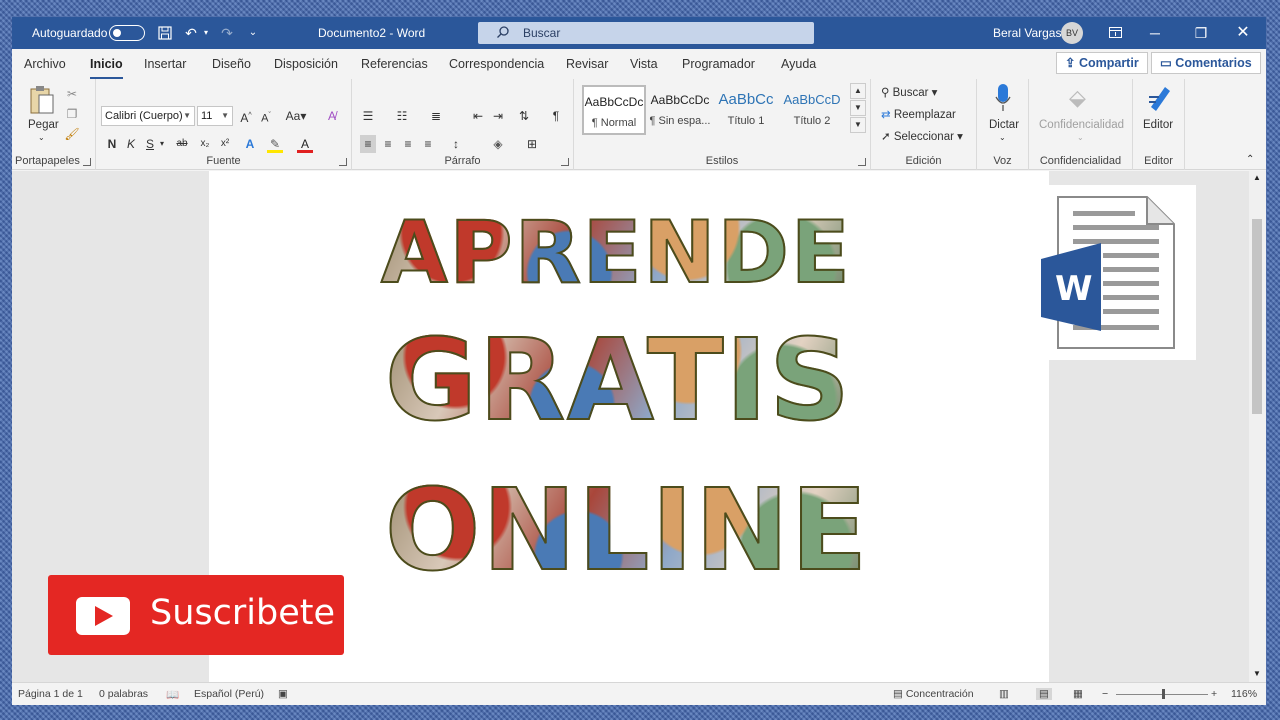 The image size is (1280, 720). I want to click on grow-font-icon: A^, so click(246, 116).